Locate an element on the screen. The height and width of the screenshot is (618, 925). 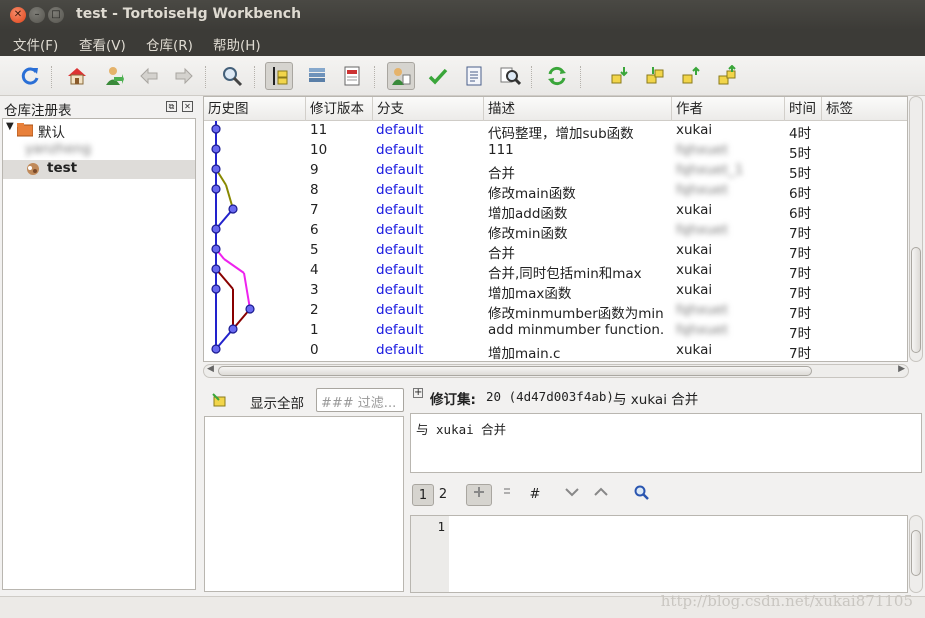
log-stack-button is located at coordinates (317, 76).